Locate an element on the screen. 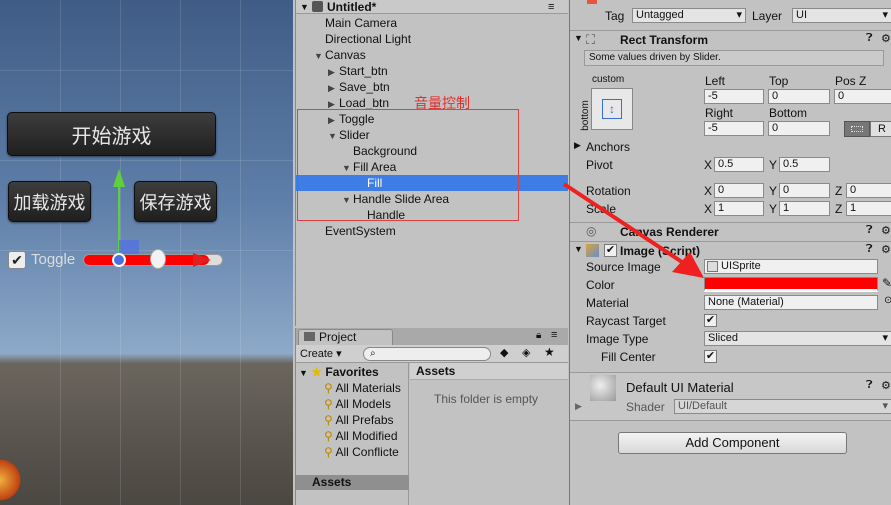 This screenshot has height=505, width=891. favorites-item-label: All Models is located at coordinates (363, 404).